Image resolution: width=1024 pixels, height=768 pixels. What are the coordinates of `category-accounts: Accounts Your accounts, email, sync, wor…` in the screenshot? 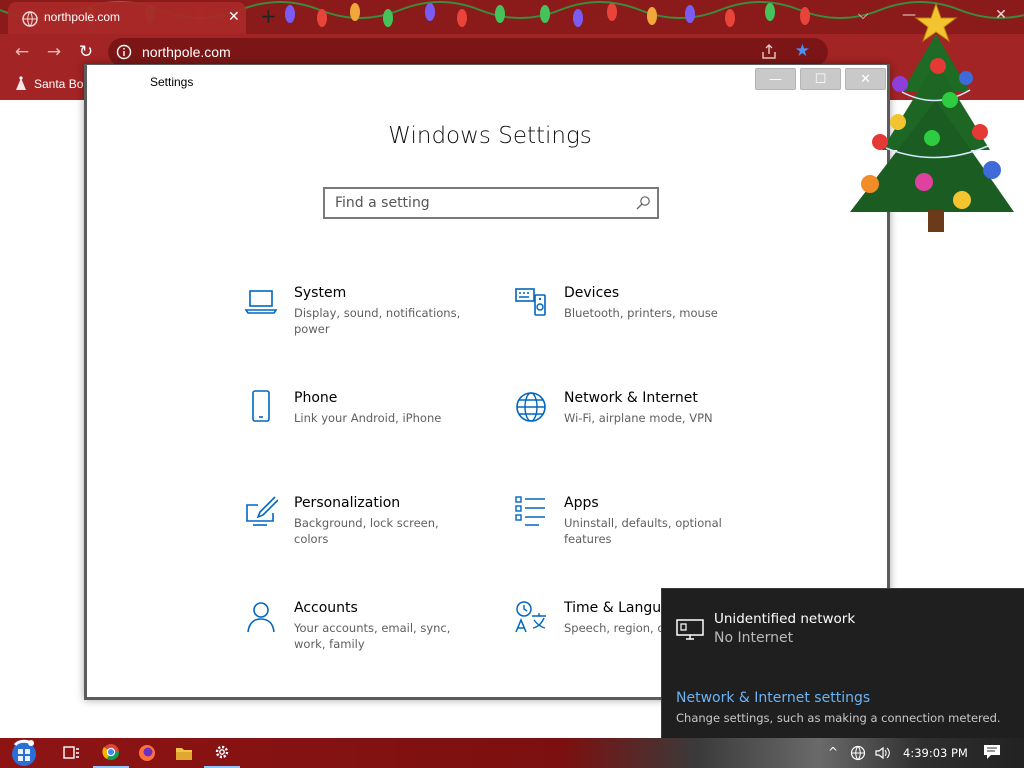 It's located at (364, 626).